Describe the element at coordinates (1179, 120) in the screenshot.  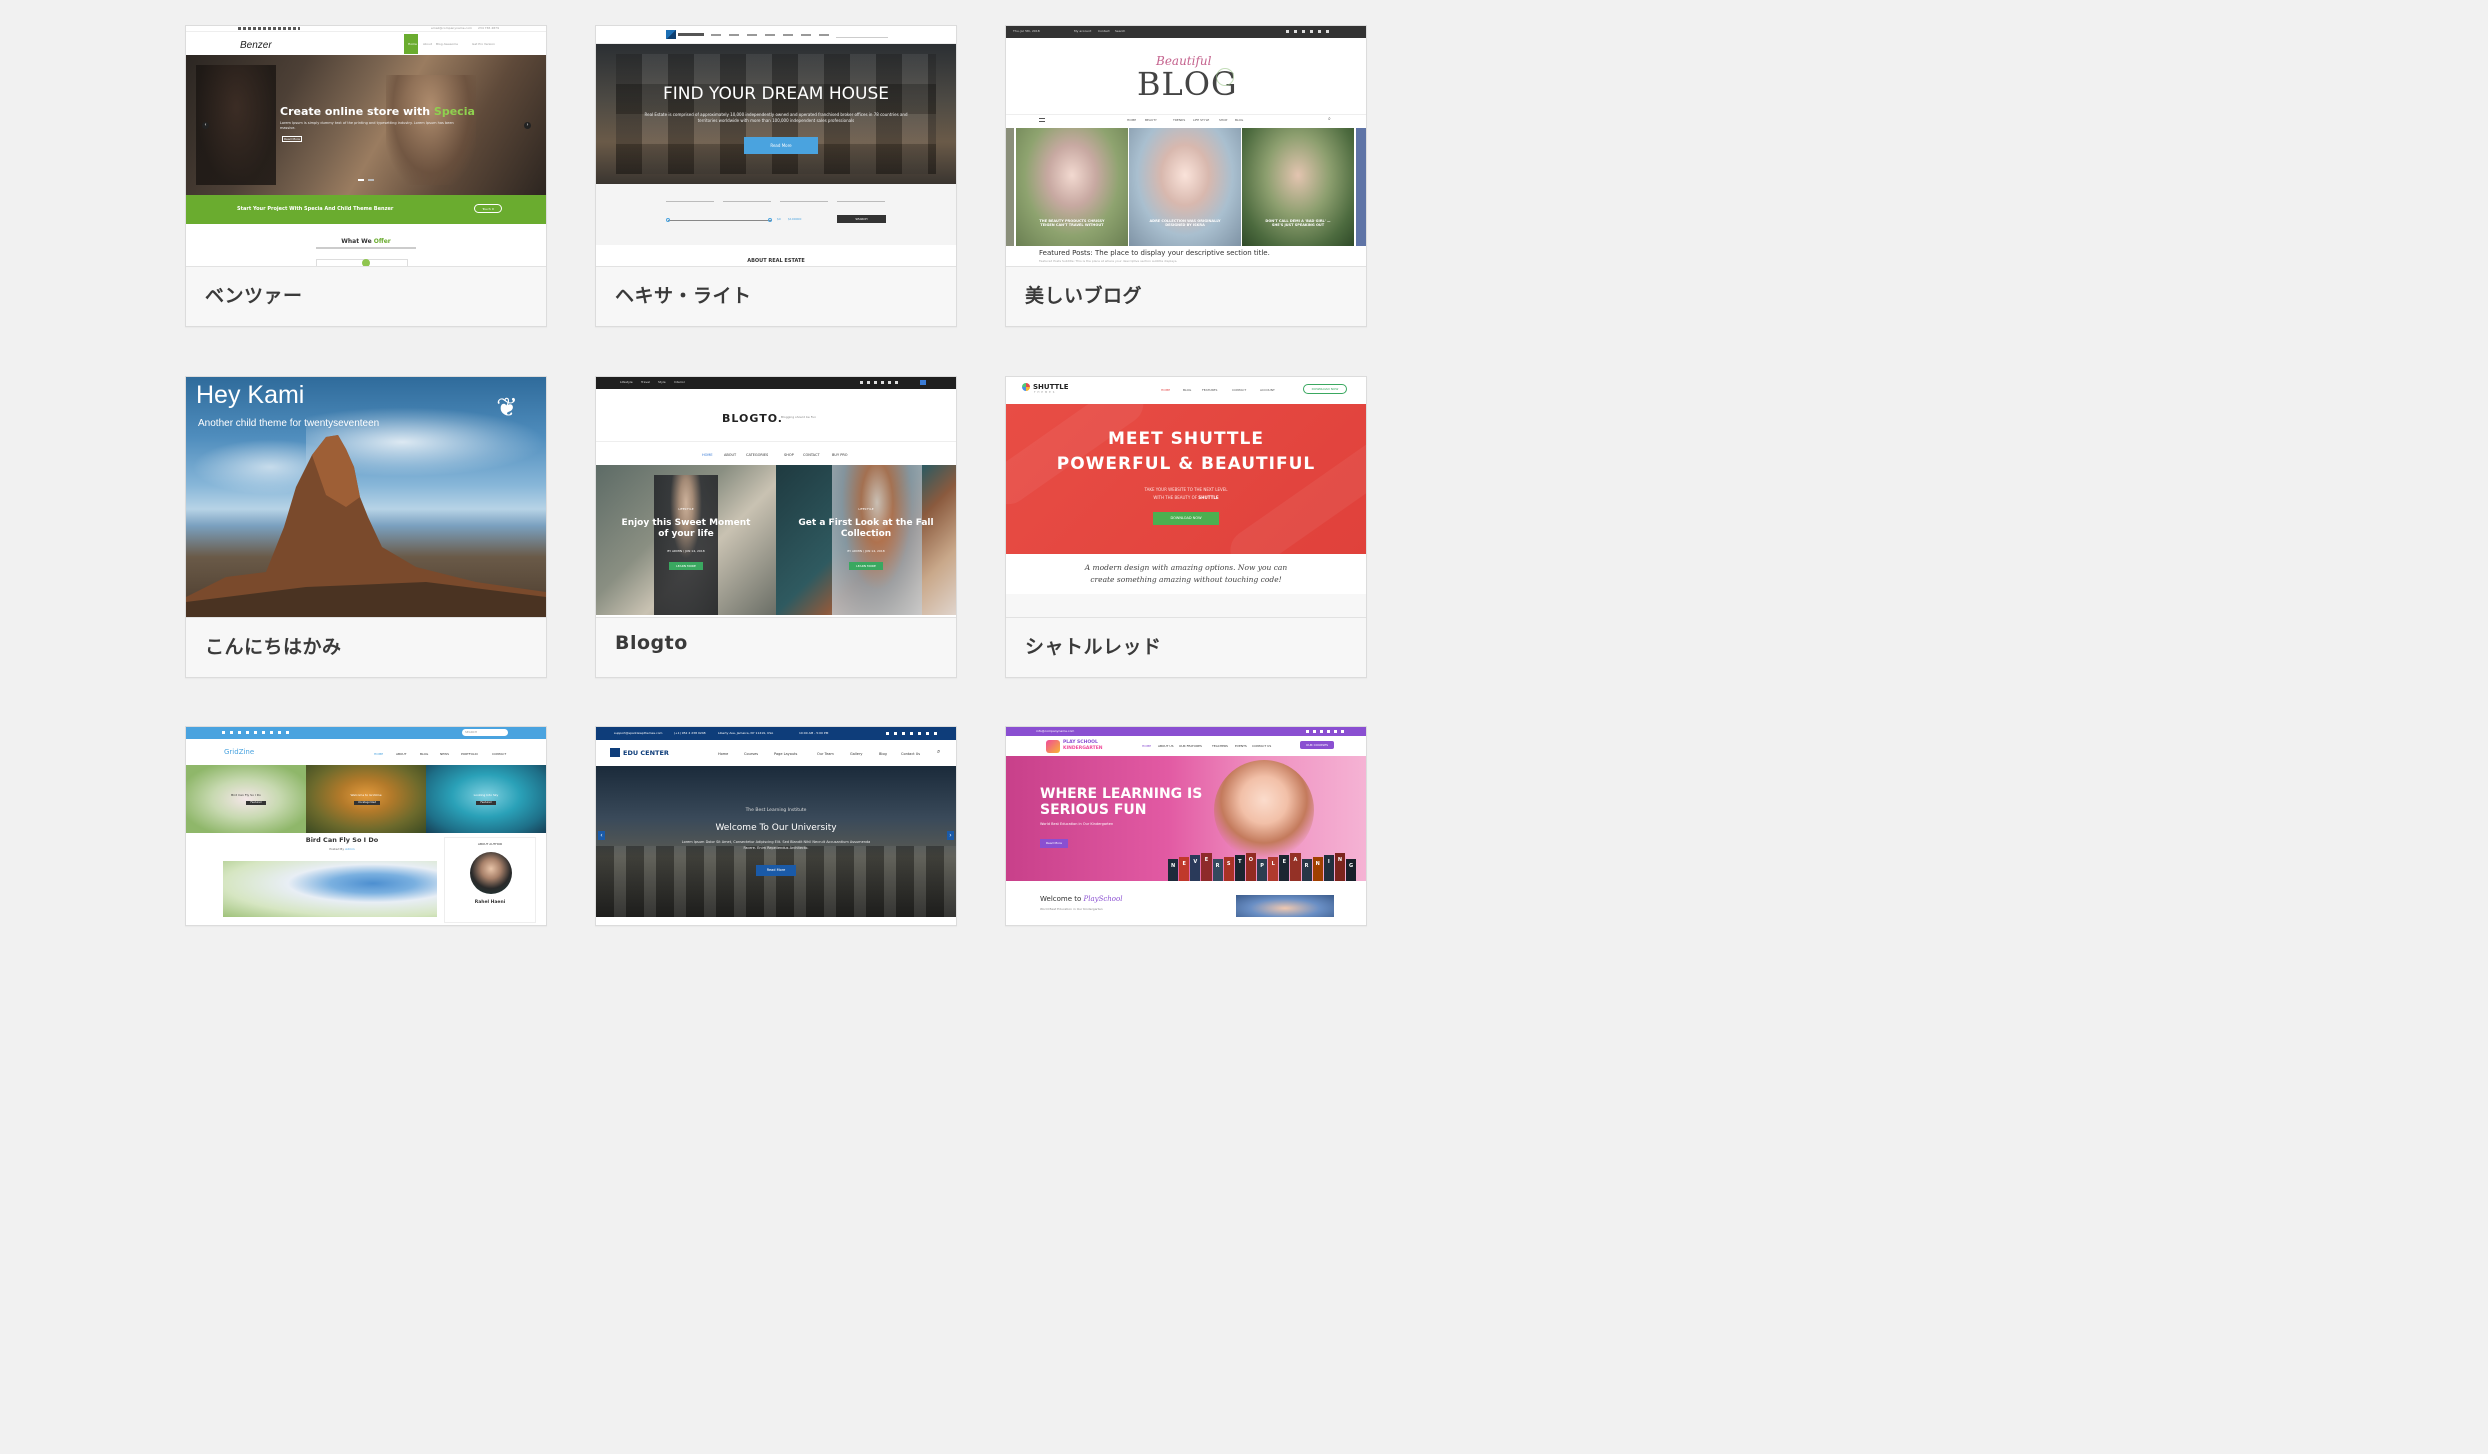
I see `preview-nav-item: TRENDS` at that location.